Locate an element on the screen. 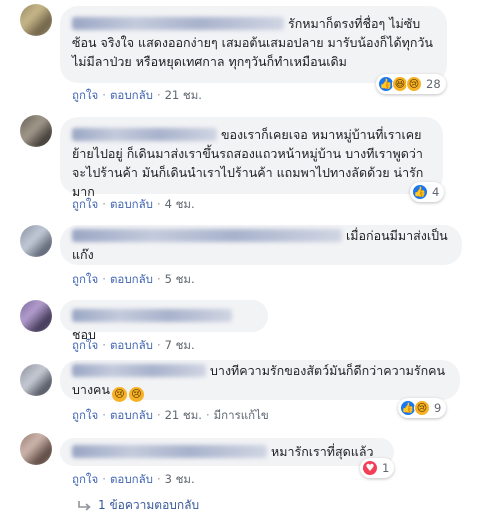 The image size is (483, 517). comment-actions: ถูกใจ · ตอบกลับ · 21 ชม. is located at coordinates (137, 96).